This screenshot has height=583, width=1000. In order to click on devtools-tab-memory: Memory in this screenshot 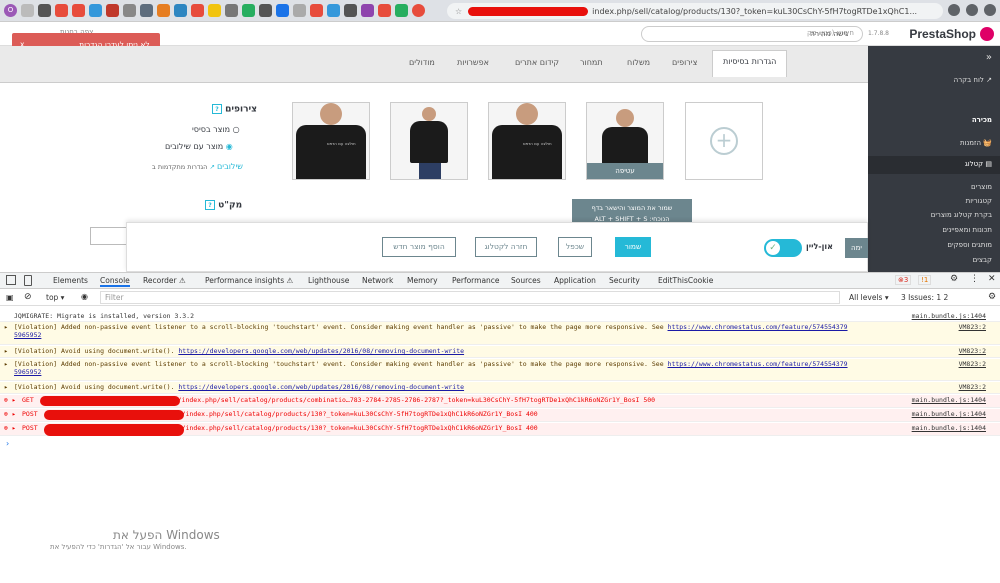, I will do `click(422, 280)`.